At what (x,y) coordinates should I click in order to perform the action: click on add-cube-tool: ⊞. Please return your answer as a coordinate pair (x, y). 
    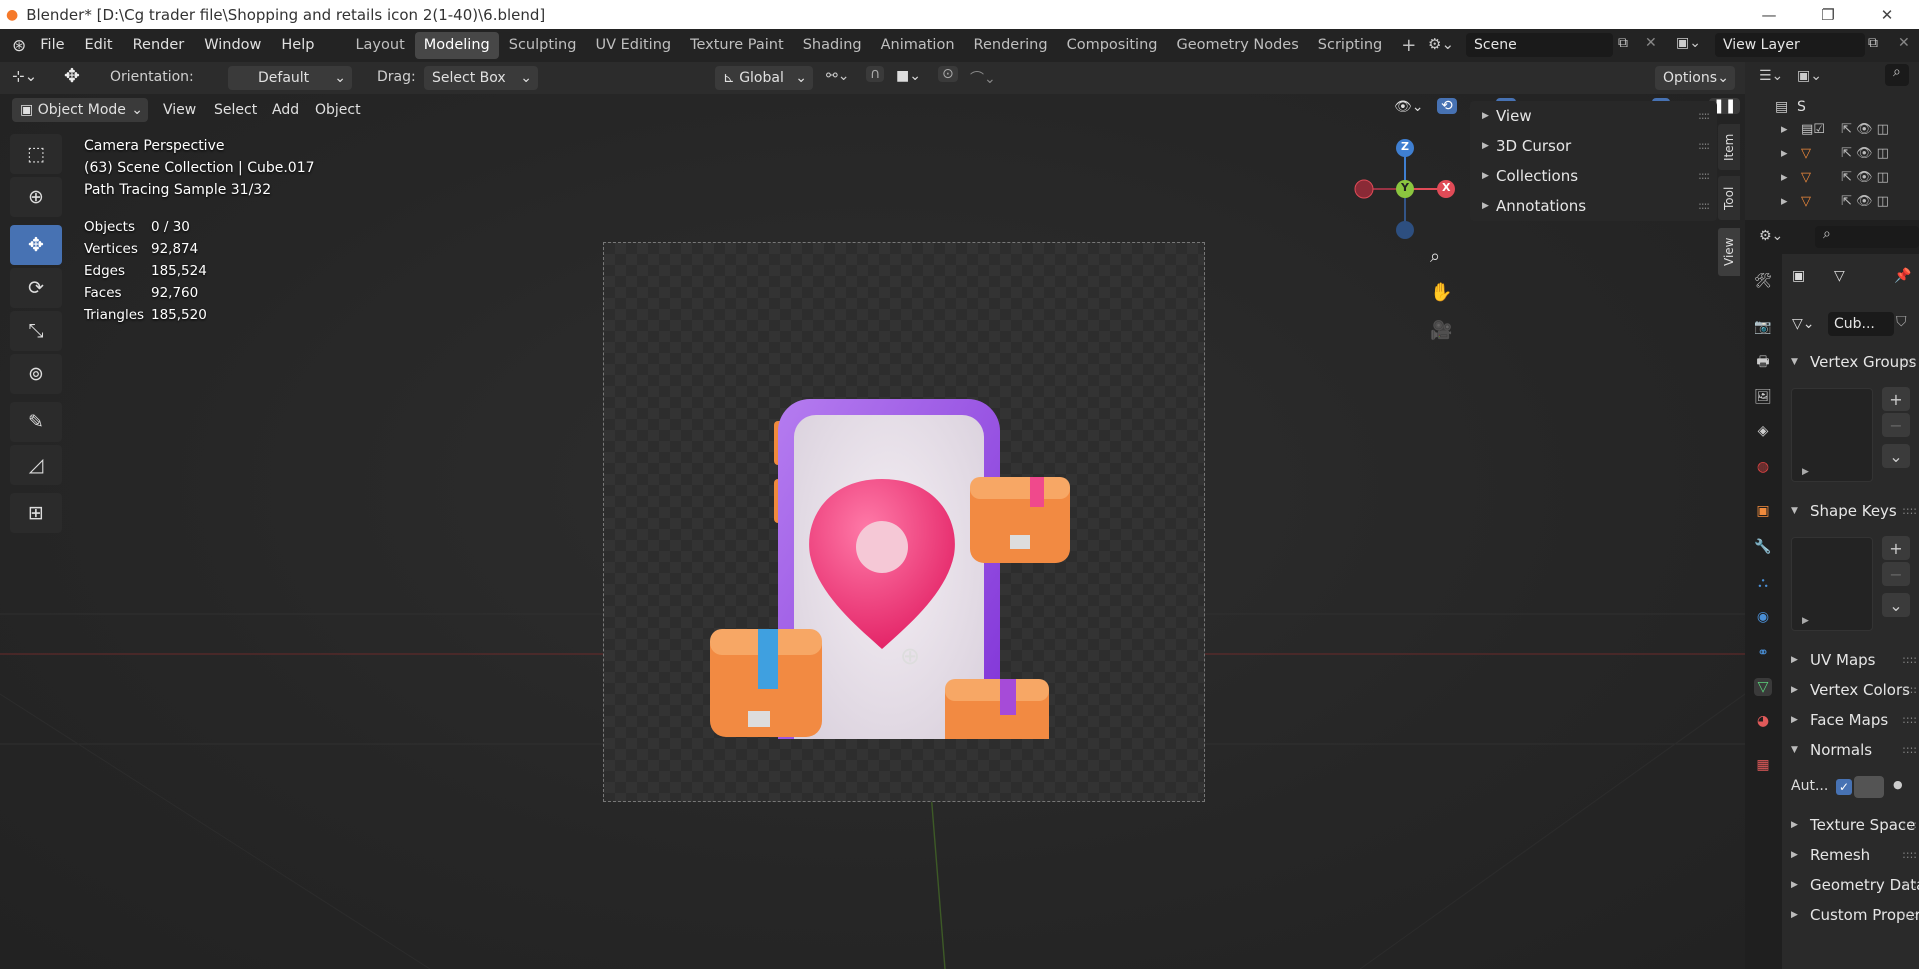
    Looking at the image, I should click on (36, 513).